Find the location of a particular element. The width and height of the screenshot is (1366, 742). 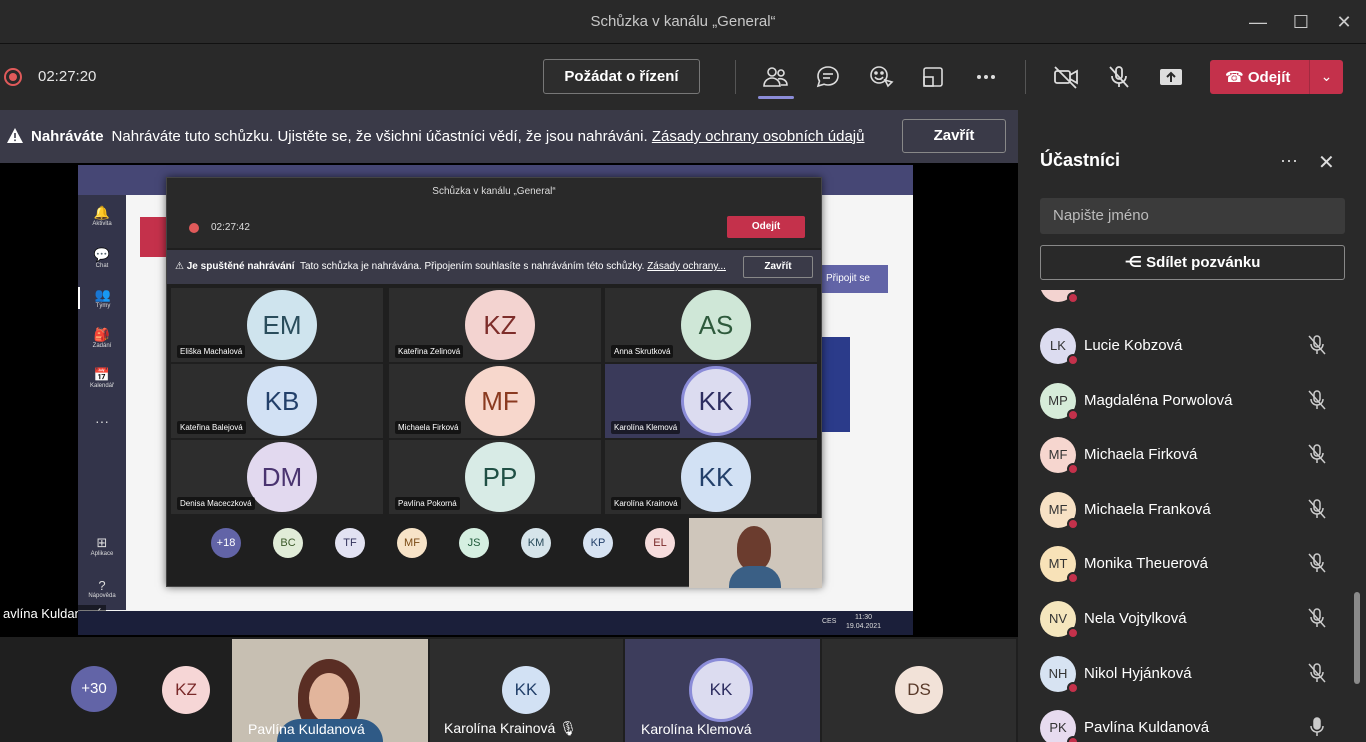

more-actions-icon is located at coordinates (986, 77).